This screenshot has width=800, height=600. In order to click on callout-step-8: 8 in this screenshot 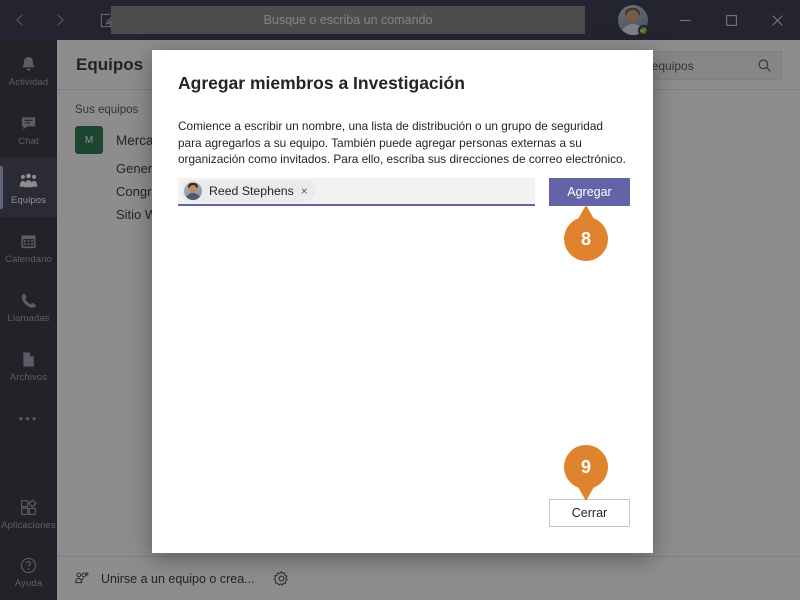, I will do `click(586, 233)`.